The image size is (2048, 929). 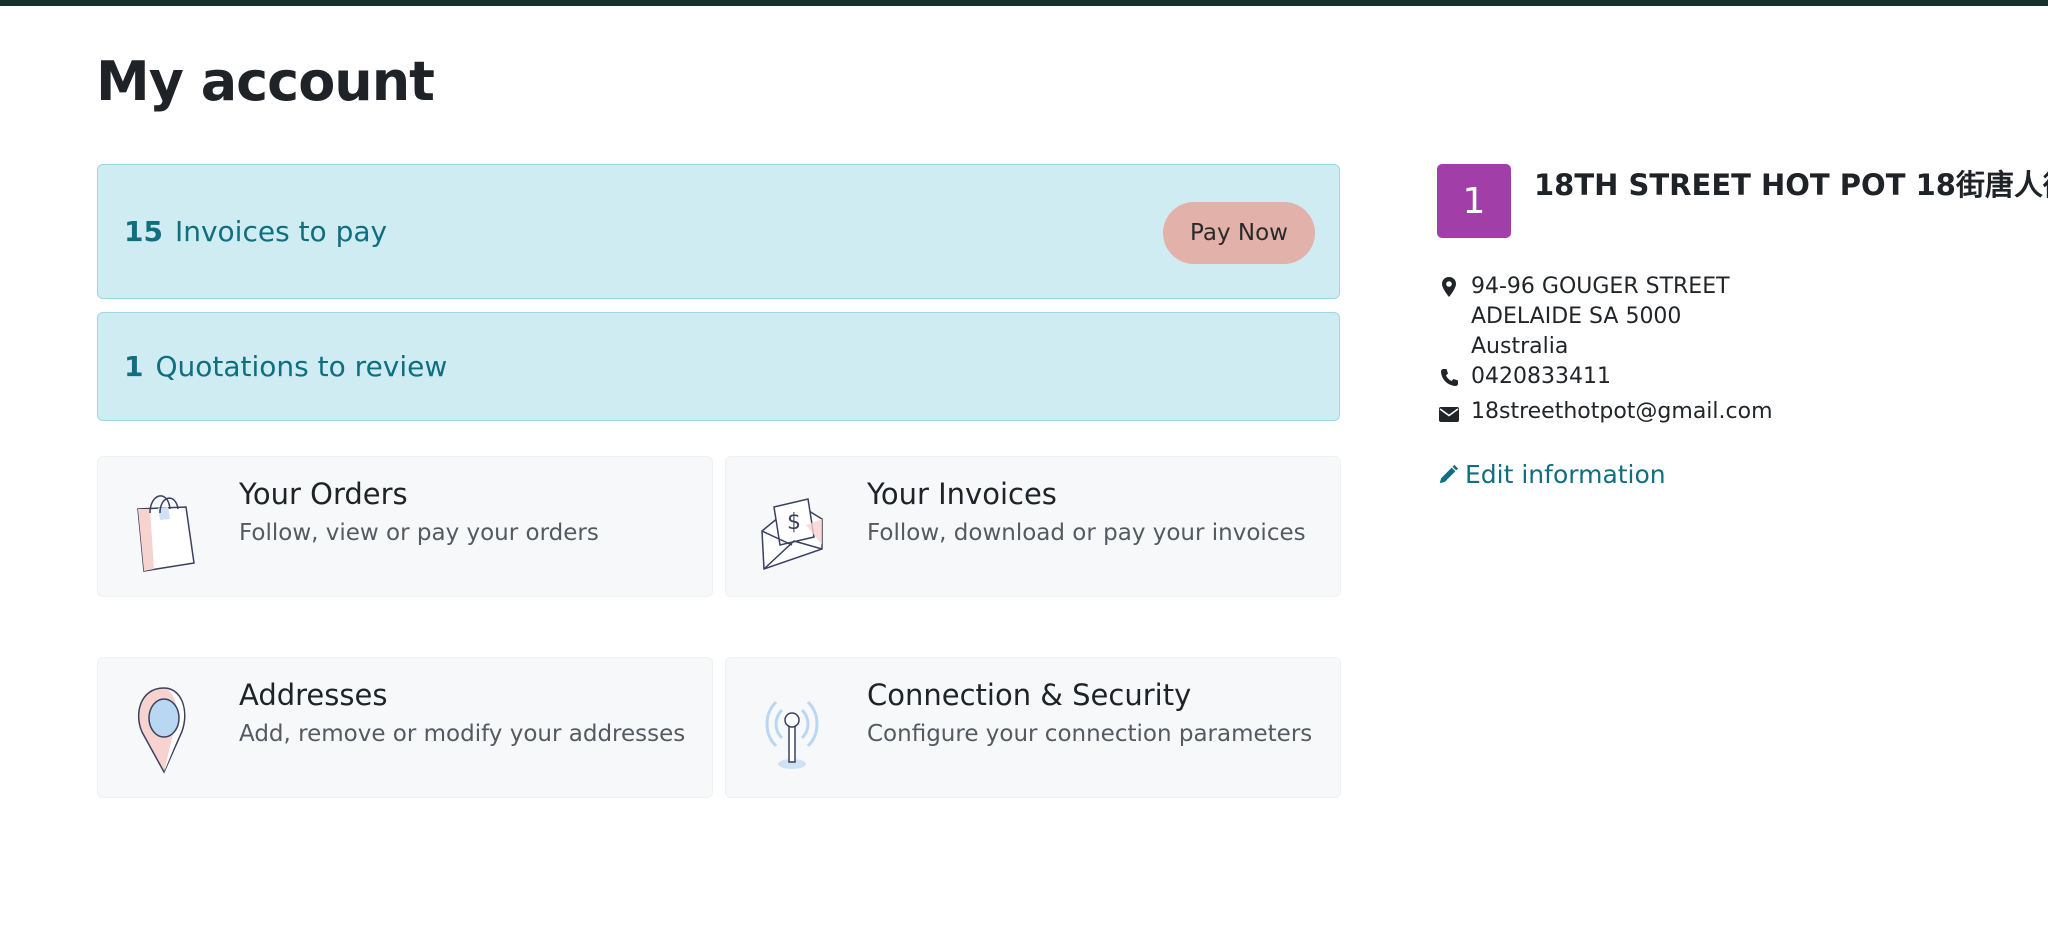 I want to click on invoice-envelope-icon: $, so click(x=792, y=534).